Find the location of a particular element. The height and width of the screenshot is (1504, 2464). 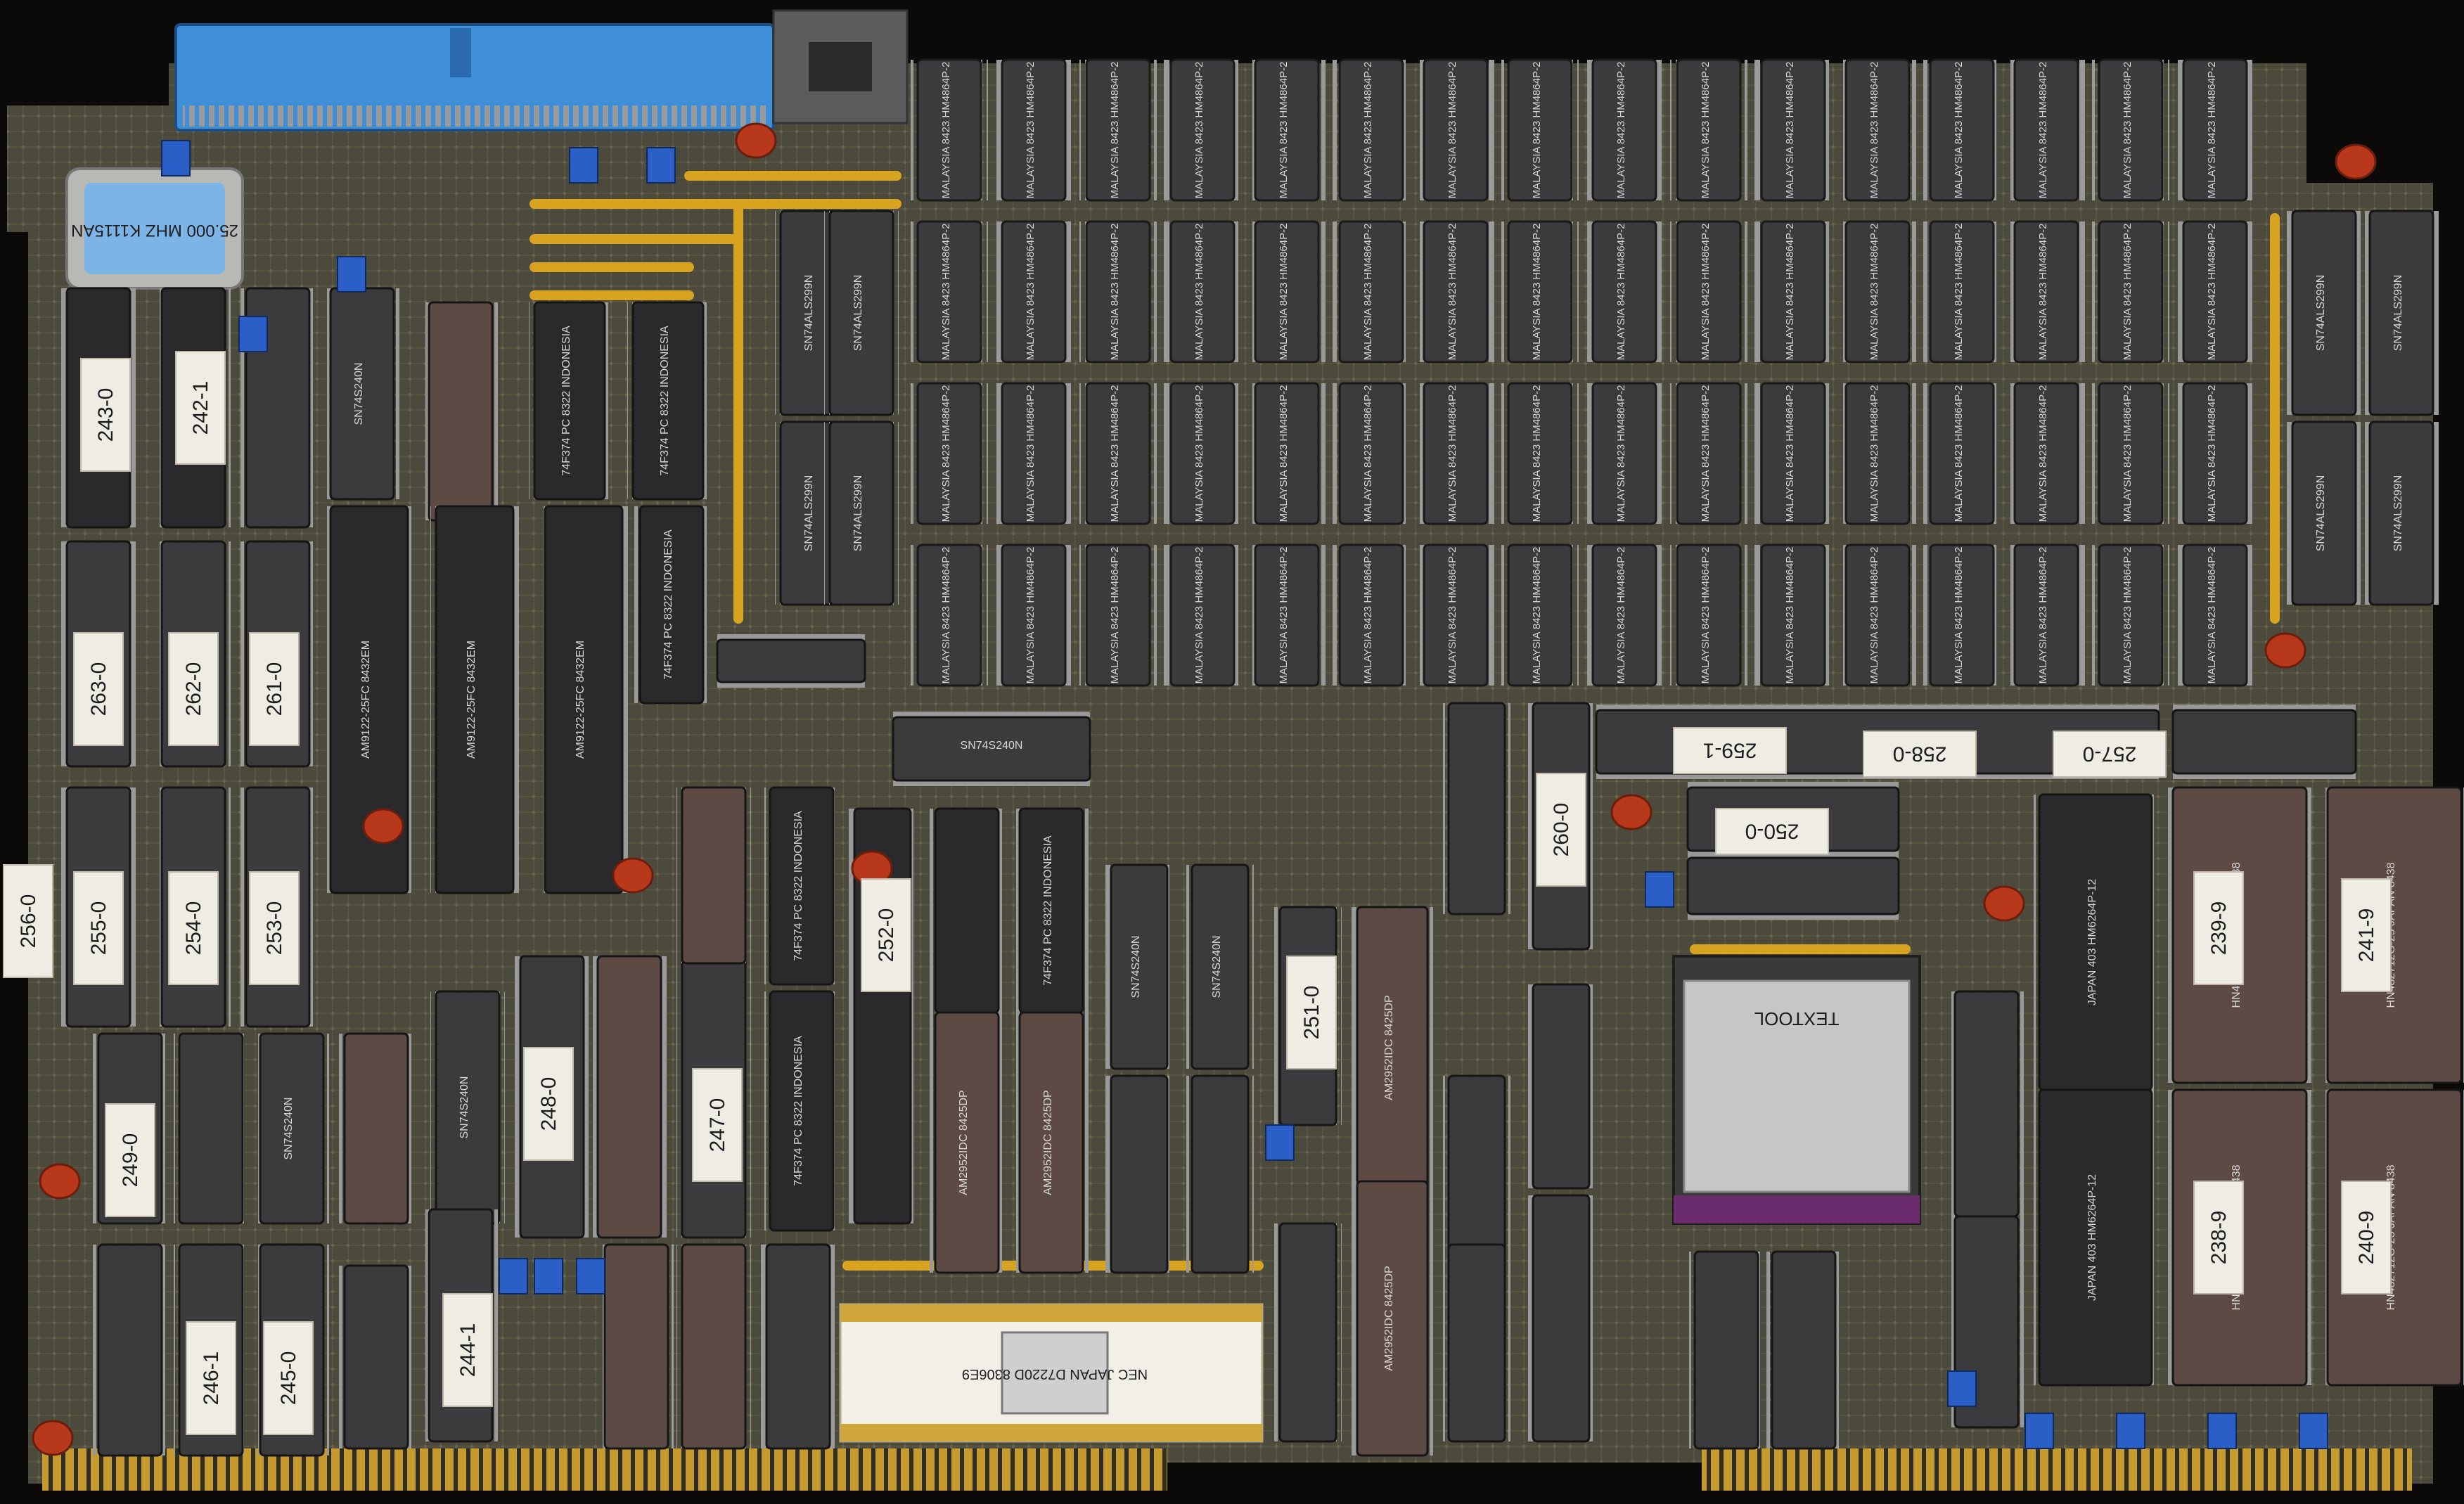

chip-label: 239-9 is located at coordinates (2218, 928).